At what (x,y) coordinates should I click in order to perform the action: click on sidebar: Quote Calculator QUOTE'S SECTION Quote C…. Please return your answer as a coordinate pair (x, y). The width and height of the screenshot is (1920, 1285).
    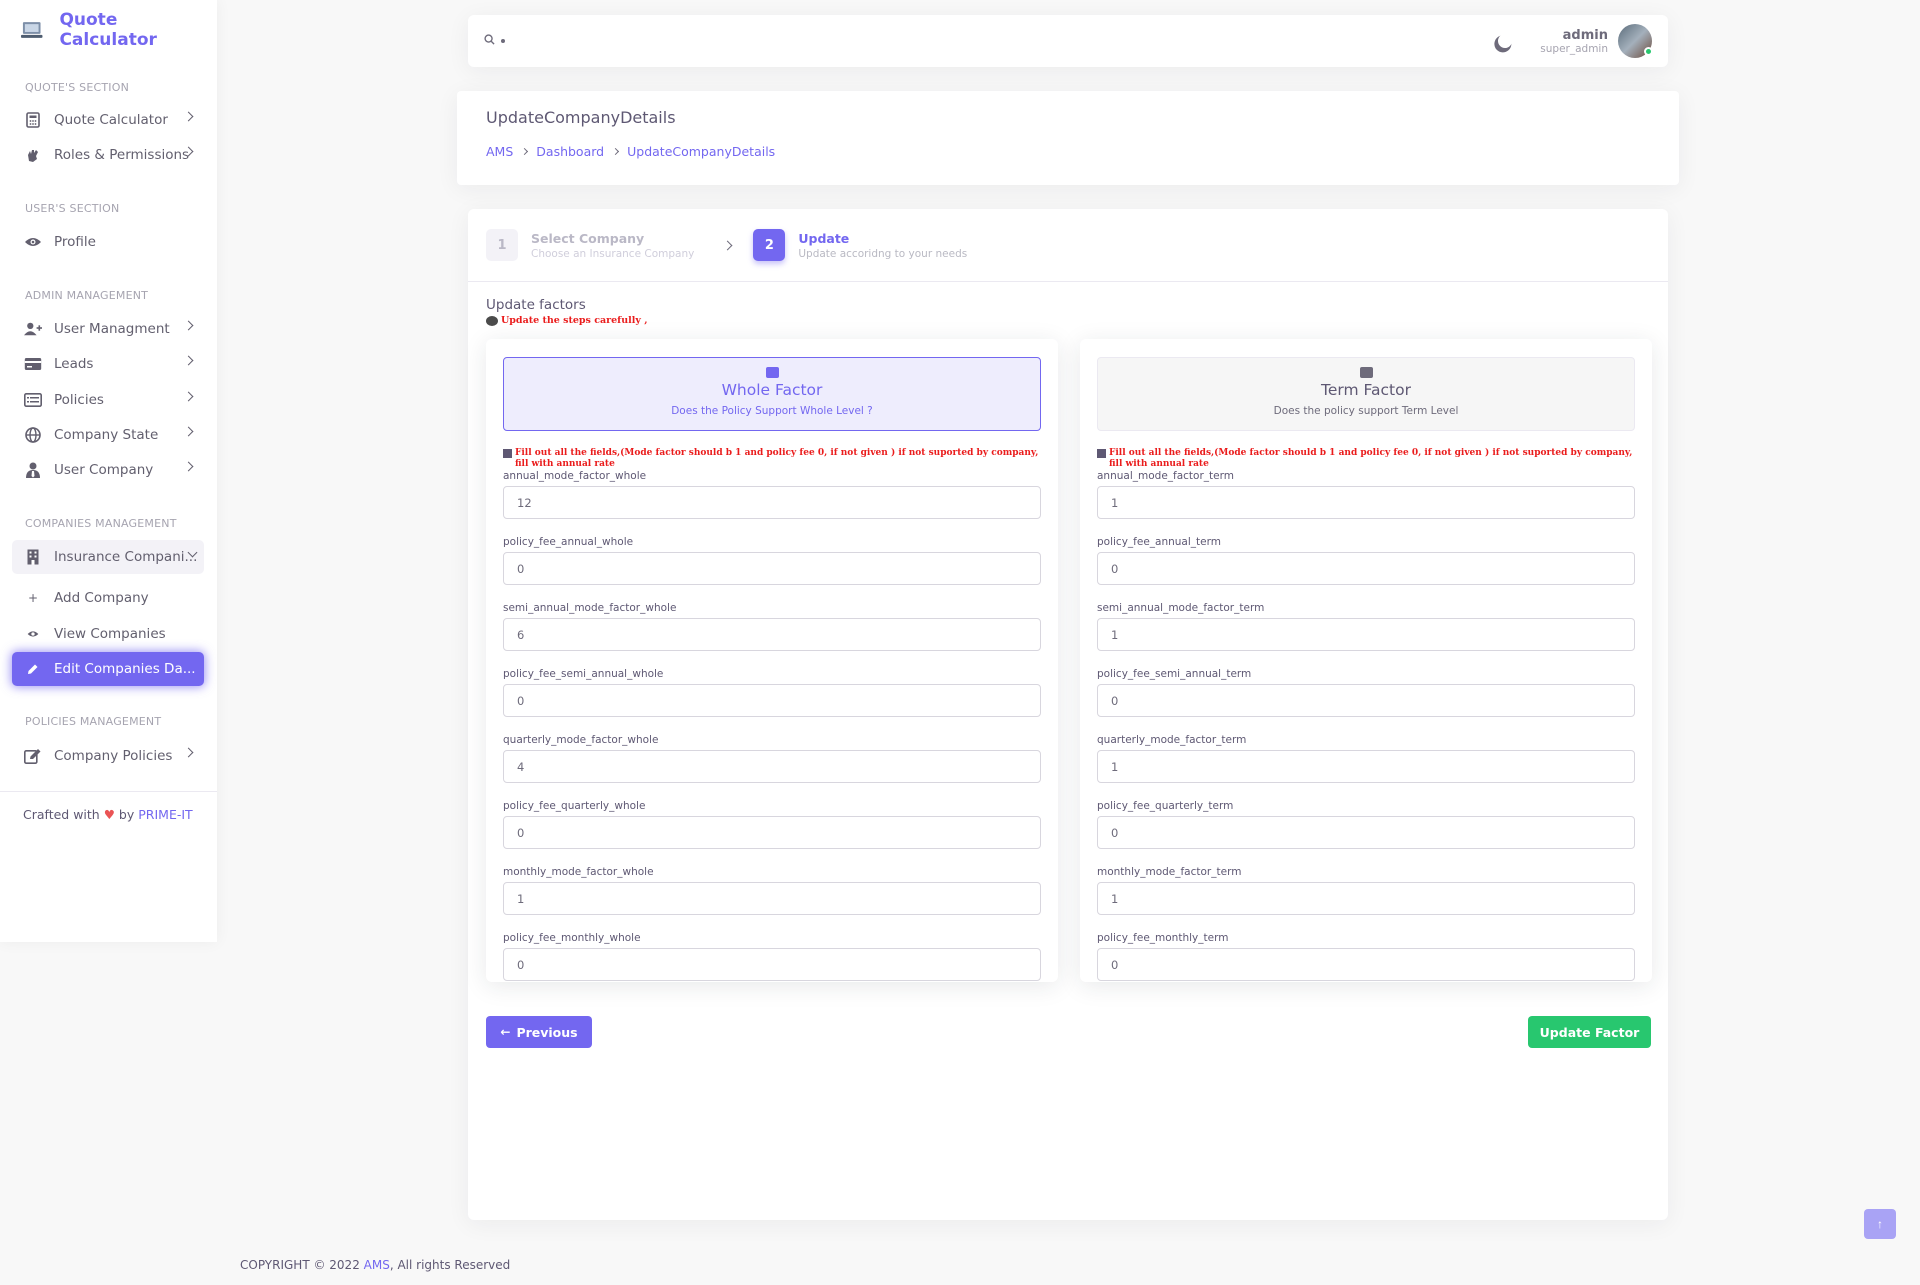
    Looking at the image, I should click on (108, 471).